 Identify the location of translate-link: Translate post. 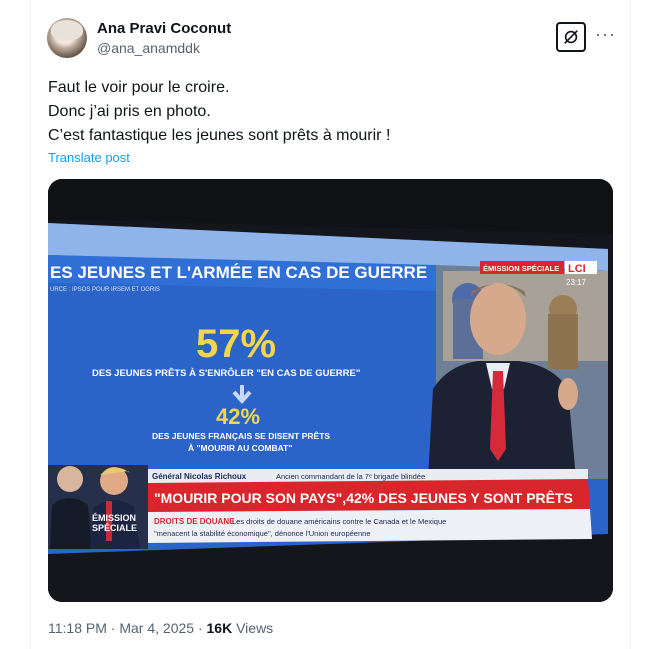
(89, 157).